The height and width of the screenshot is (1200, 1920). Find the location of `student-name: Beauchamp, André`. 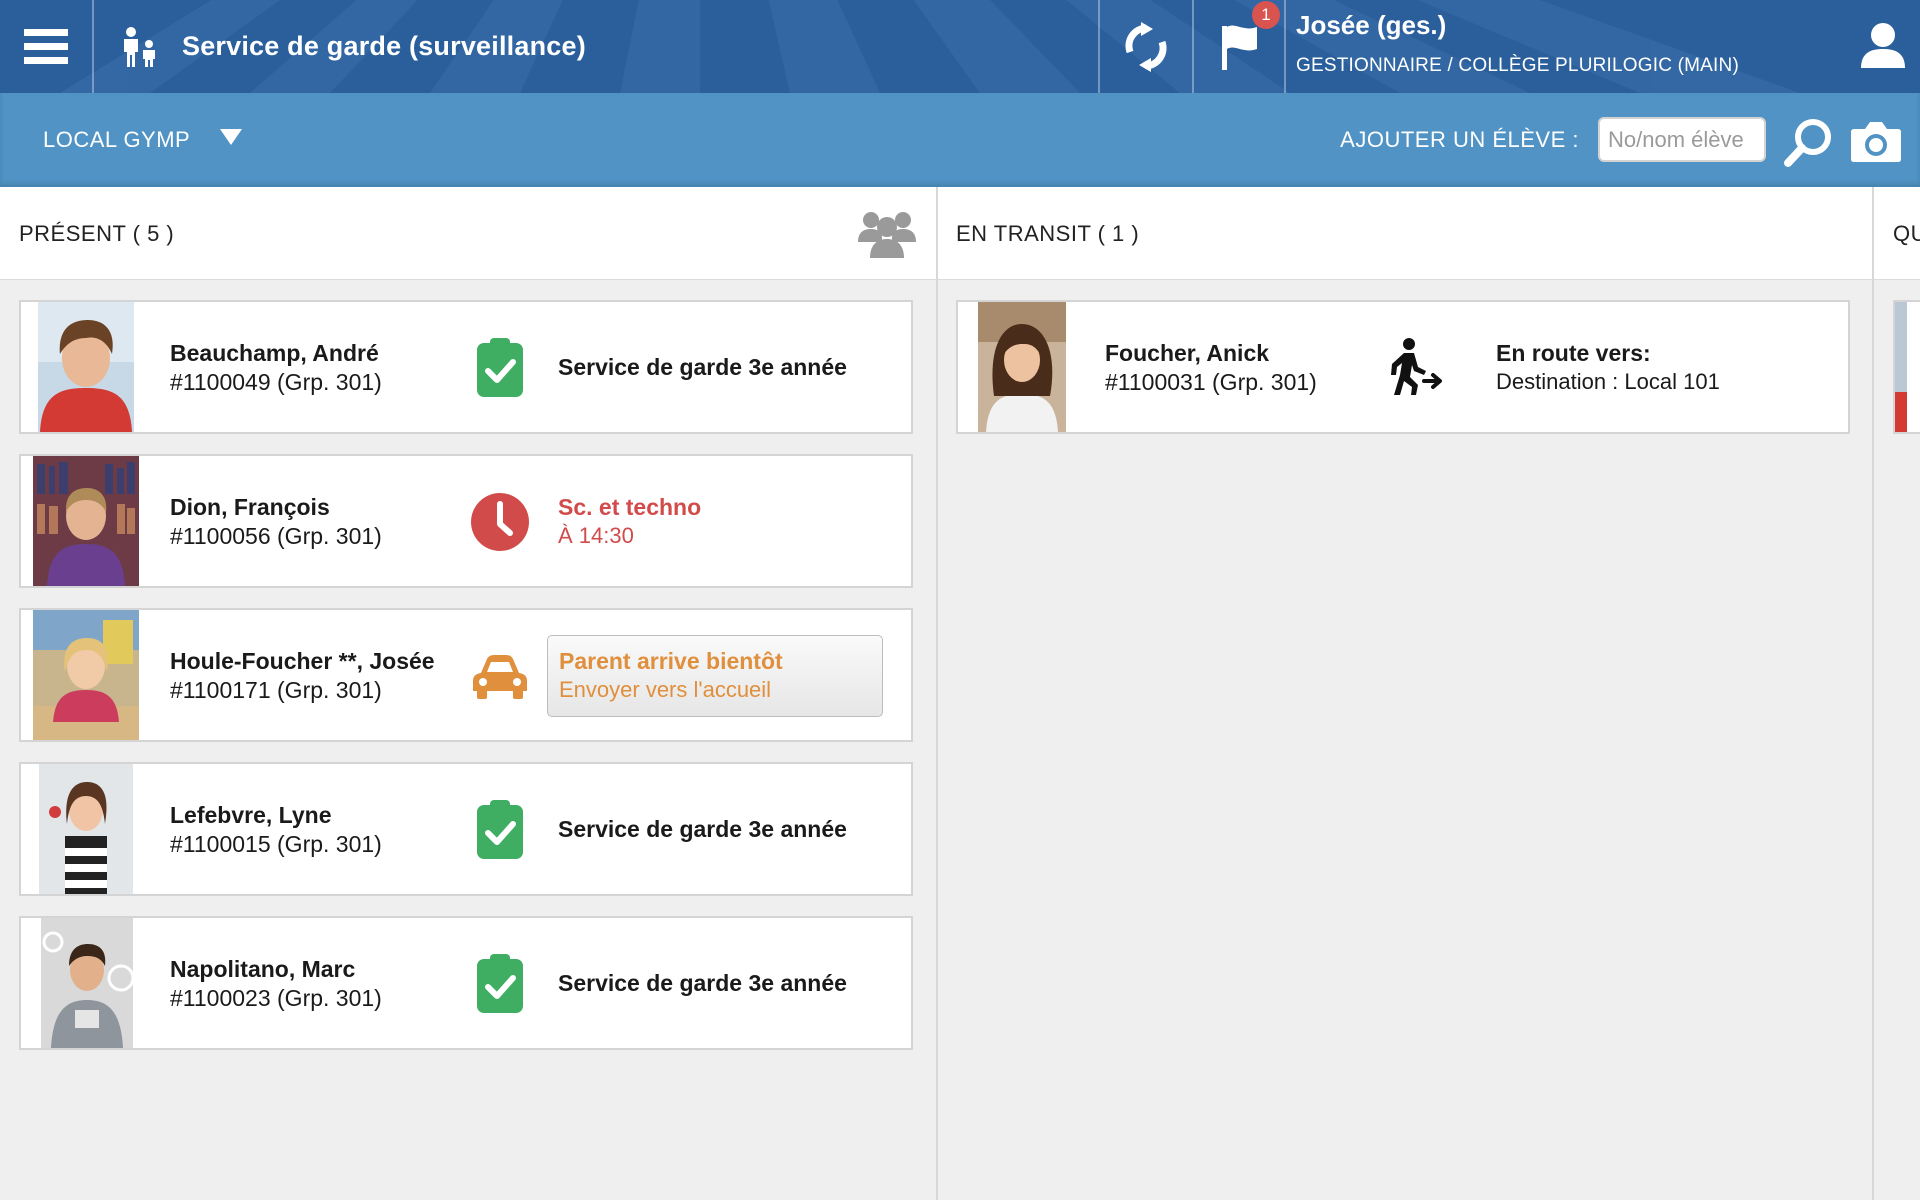

student-name: Beauchamp, André is located at coordinates (274, 353).